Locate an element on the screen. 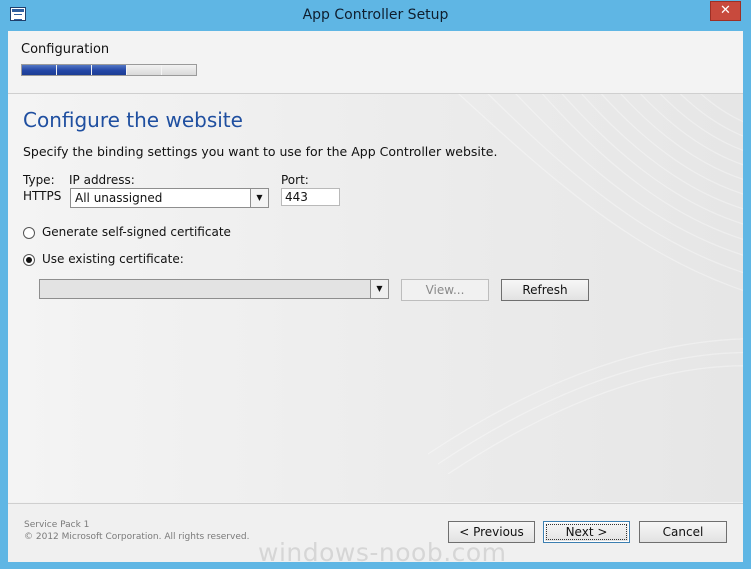 The width and height of the screenshot is (751, 569). close-button: ✕ is located at coordinates (725, 11).